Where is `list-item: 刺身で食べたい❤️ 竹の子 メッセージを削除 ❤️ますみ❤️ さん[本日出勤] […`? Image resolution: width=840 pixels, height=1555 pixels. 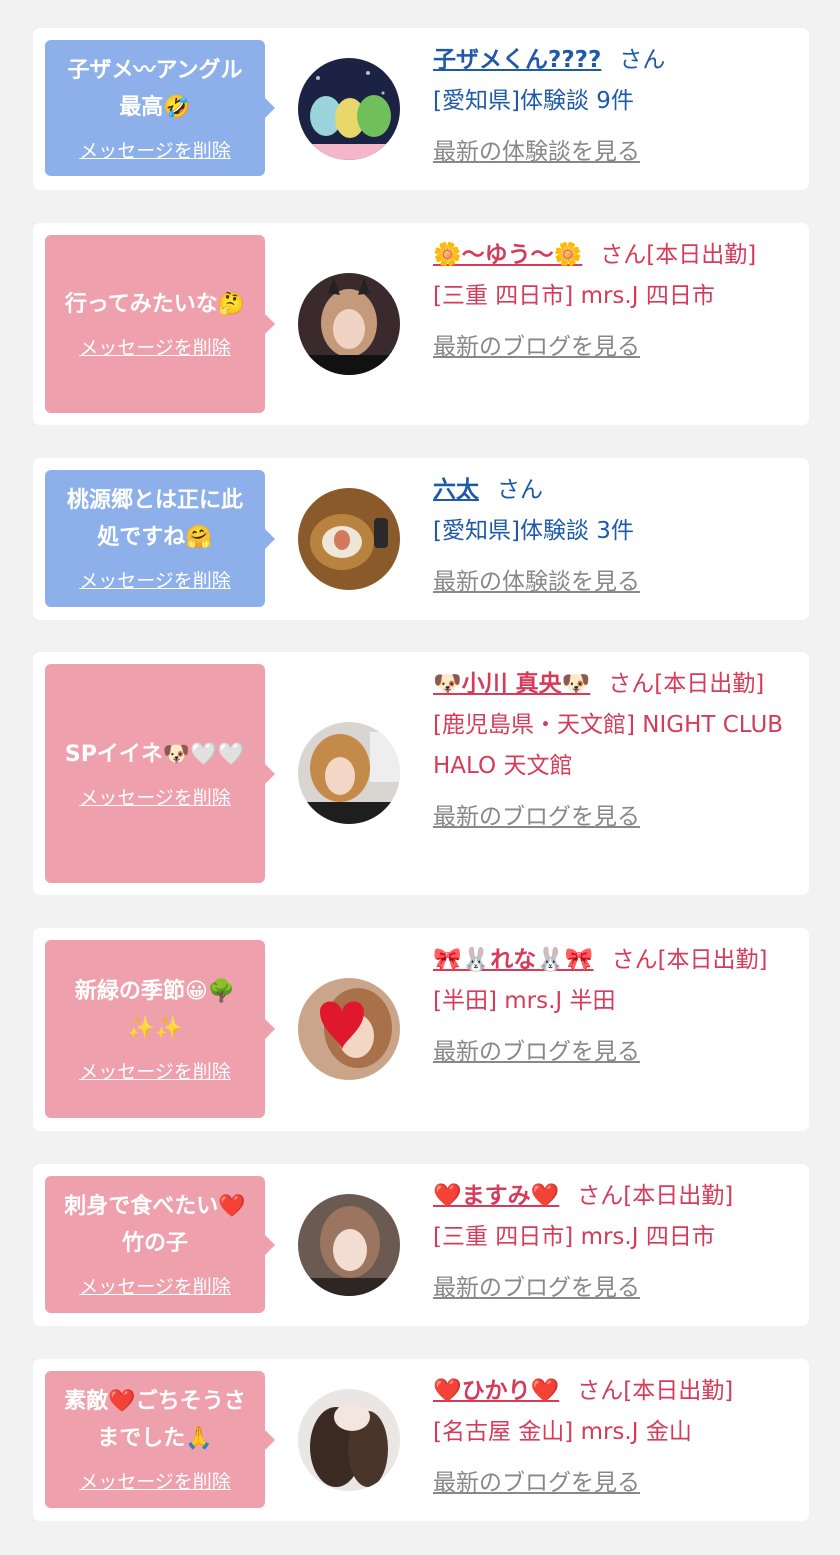
list-item: 刺身で食べたい❤️ 竹の子 メッセージを削除 ❤️ますみ❤️ さん[本日出勤] [… is located at coordinates (421, 1245).